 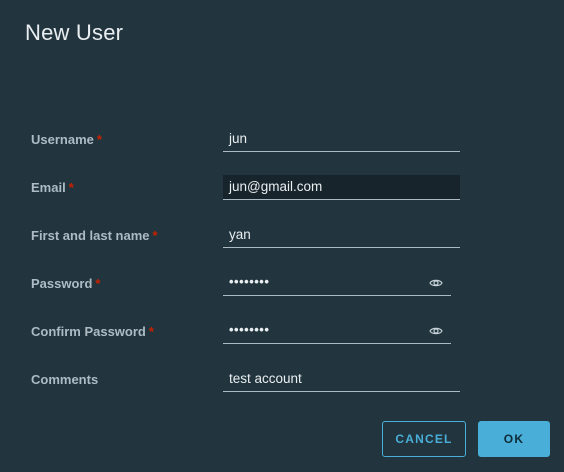 What do you see at coordinates (276, 186) in the screenshot?
I see `email-value: jun@gmail.com` at bounding box center [276, 186].